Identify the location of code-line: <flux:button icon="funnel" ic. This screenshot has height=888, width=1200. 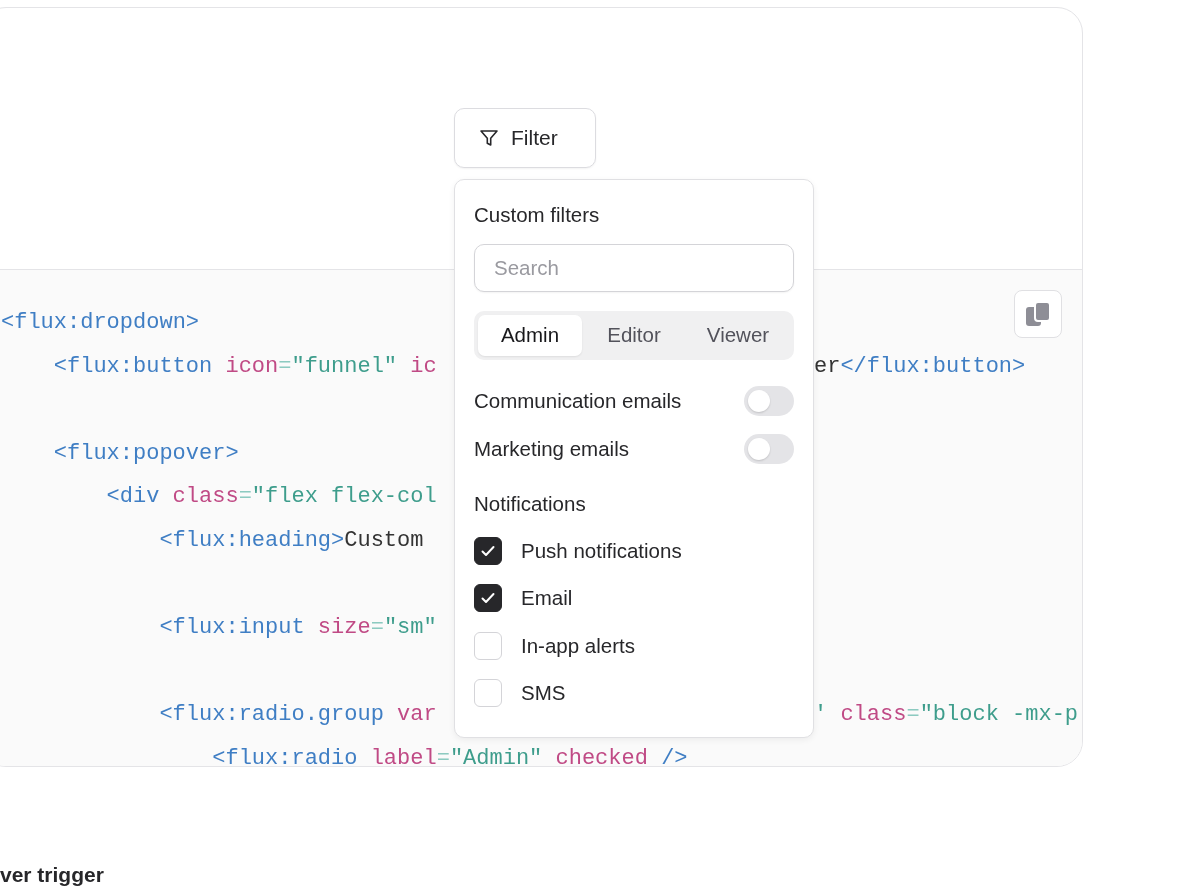
(245, 366).